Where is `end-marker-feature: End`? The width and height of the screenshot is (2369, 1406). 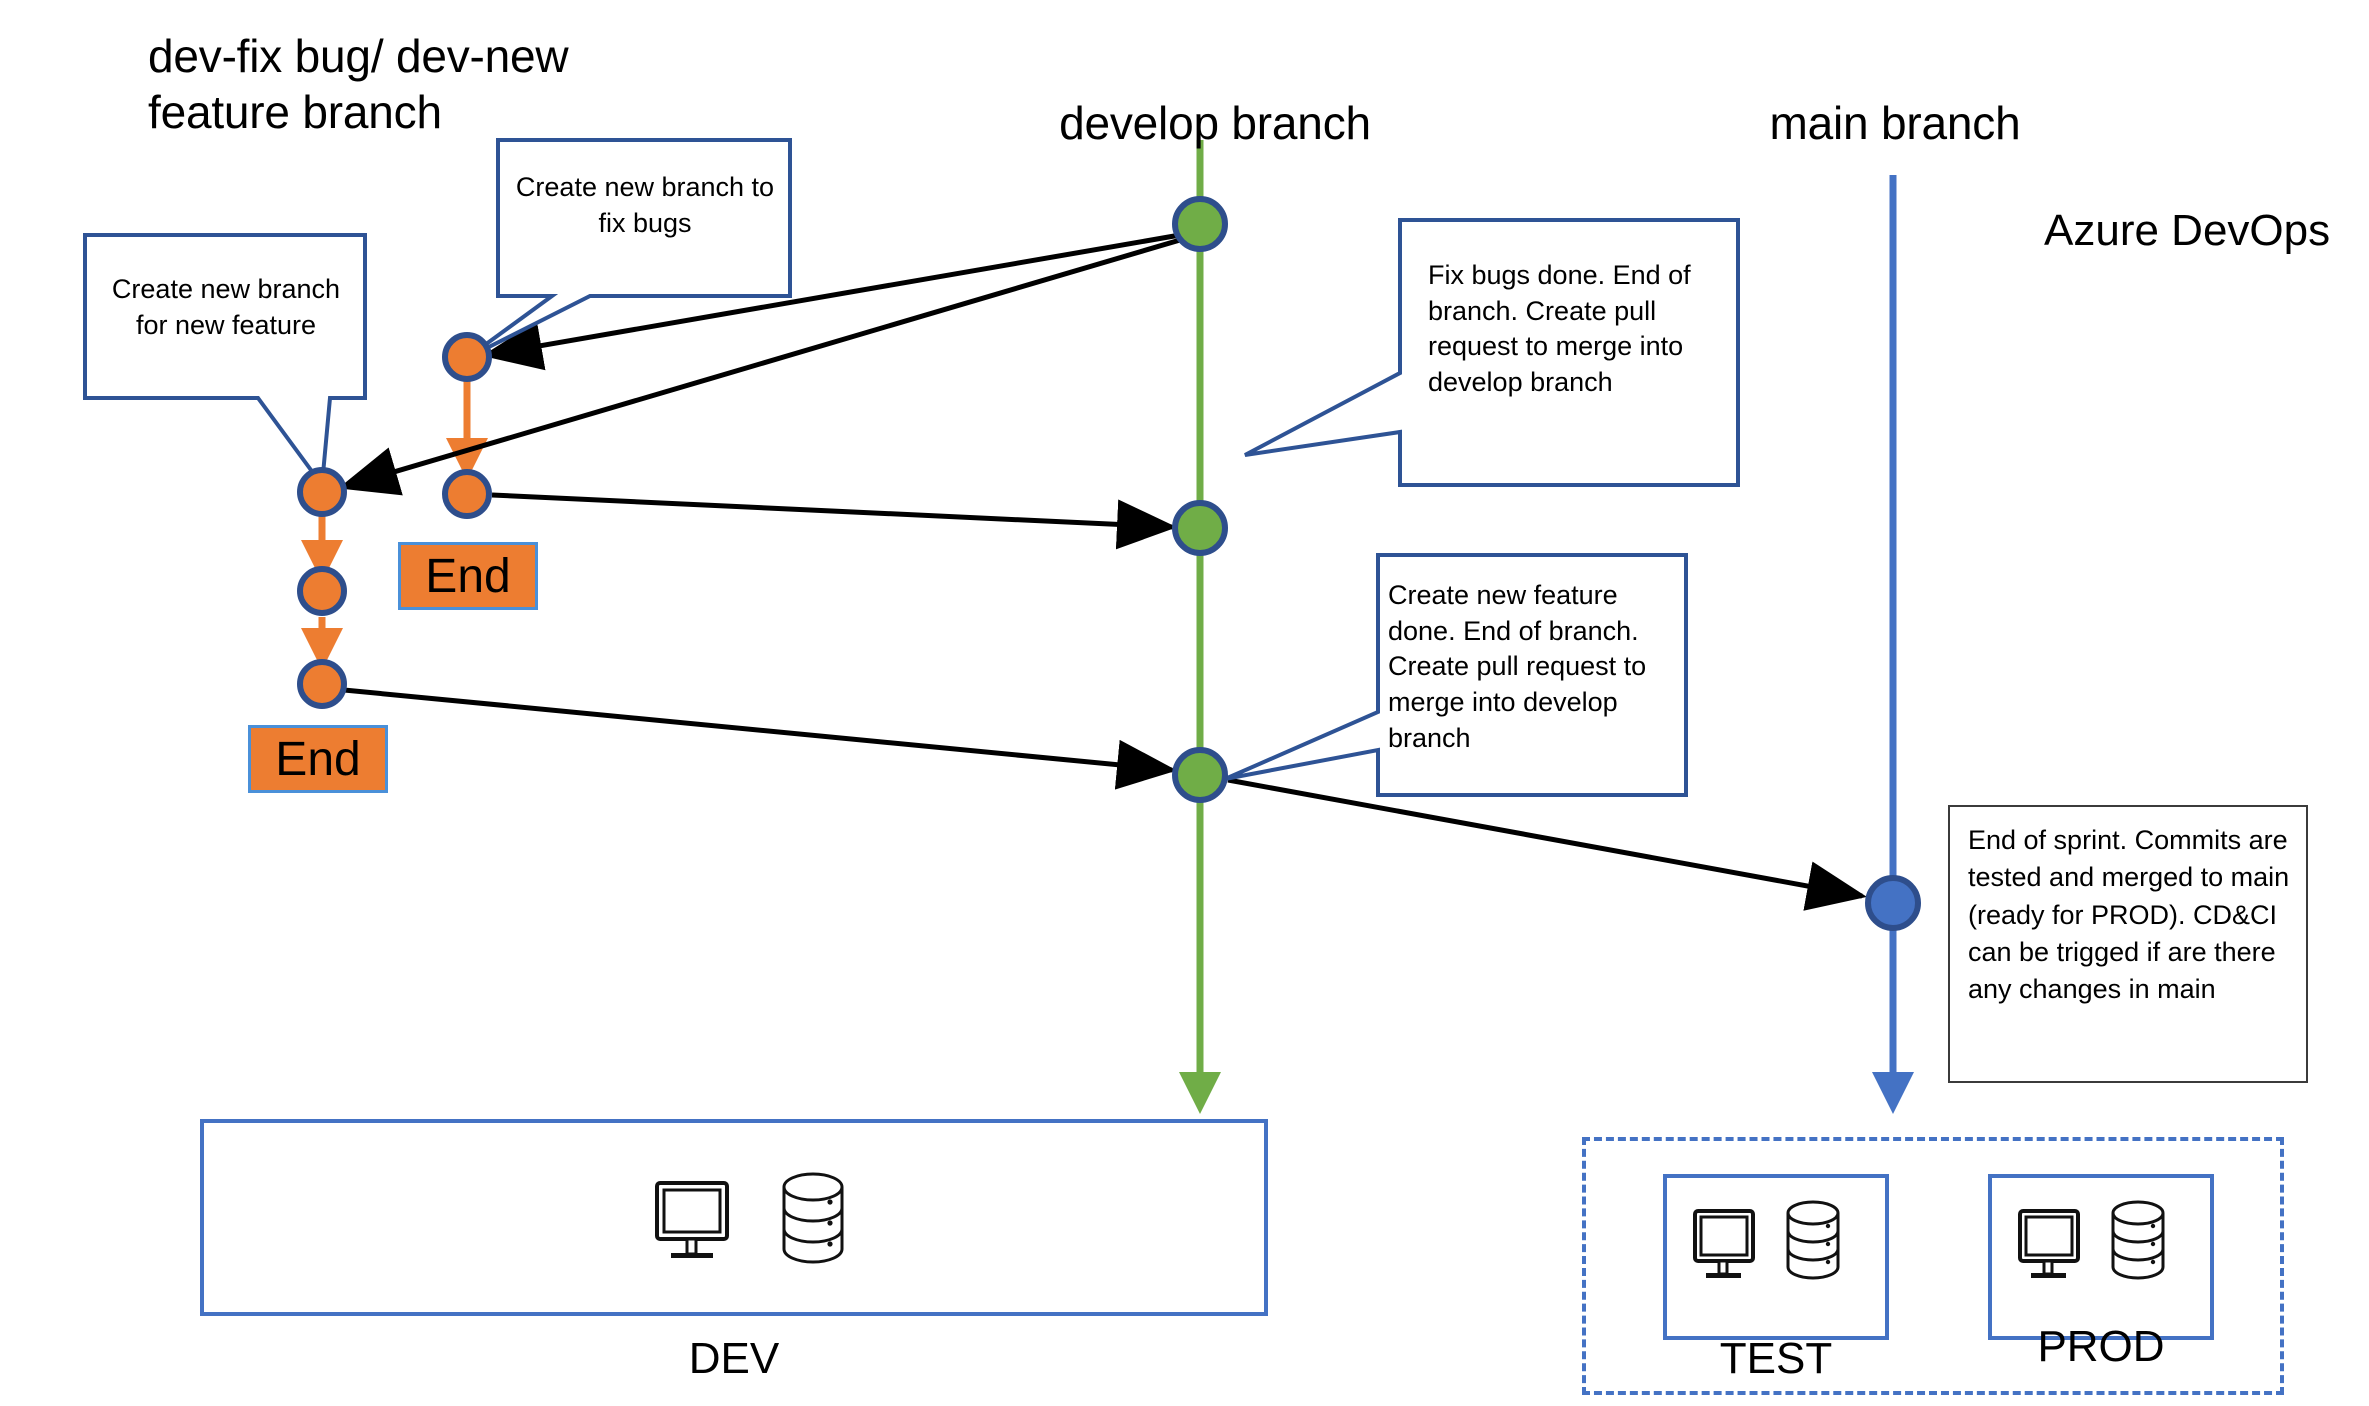
end-marker-feature: End is located at coordinates (318, 759).